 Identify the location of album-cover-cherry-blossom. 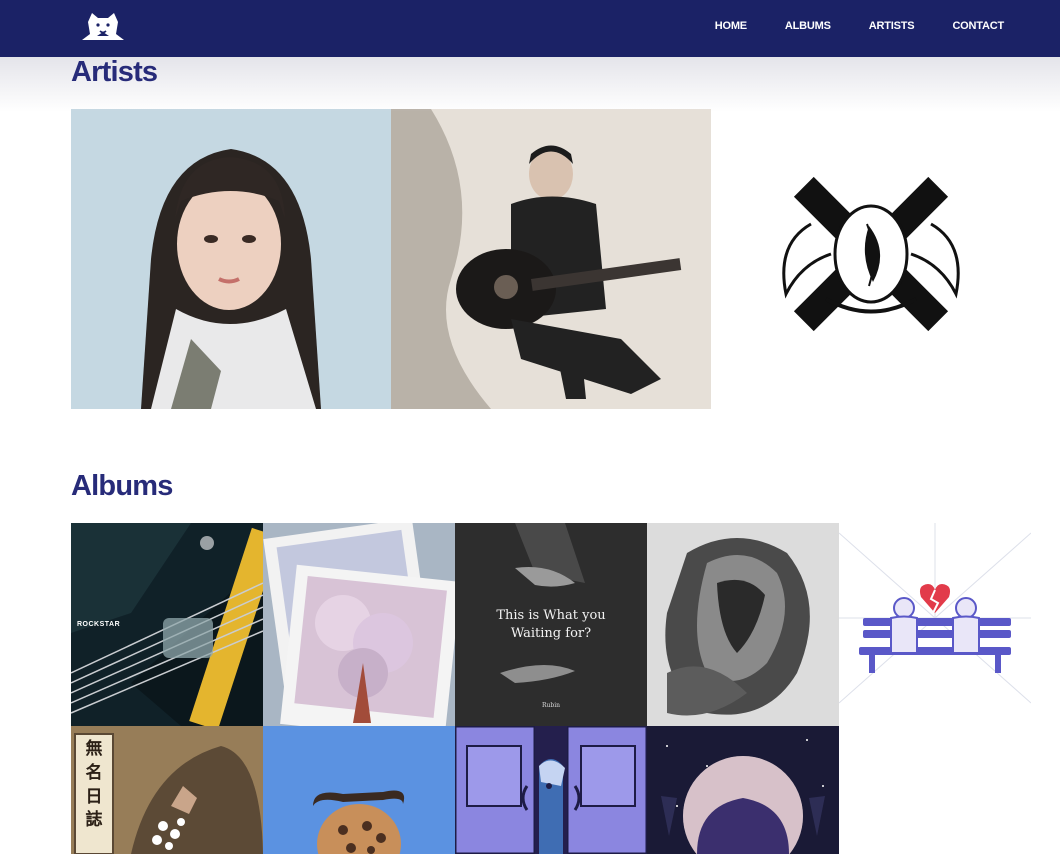
(359, 624).